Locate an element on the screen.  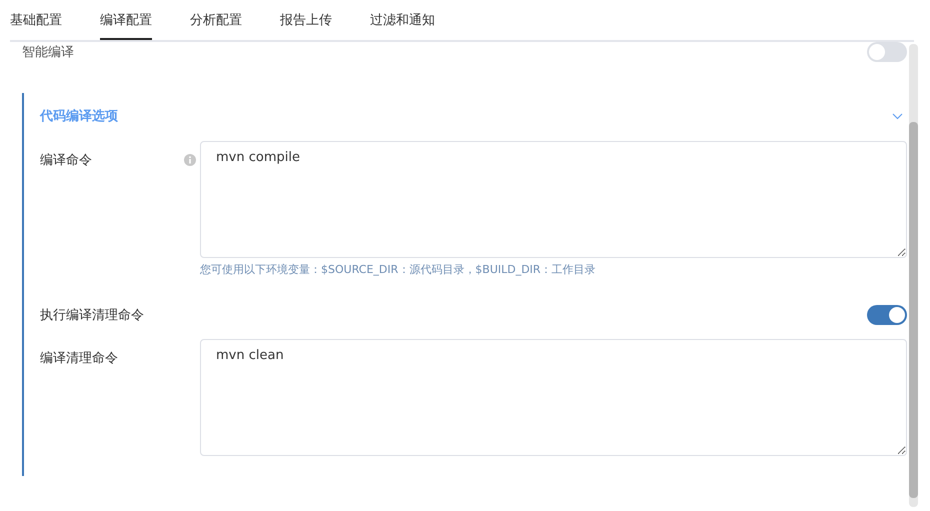
hint-text: 您可使用以下环境变量：$SOURCE_DIR：源代码目录，$BUILD_DIR：工作目录 is located at coordinates (398, 269).